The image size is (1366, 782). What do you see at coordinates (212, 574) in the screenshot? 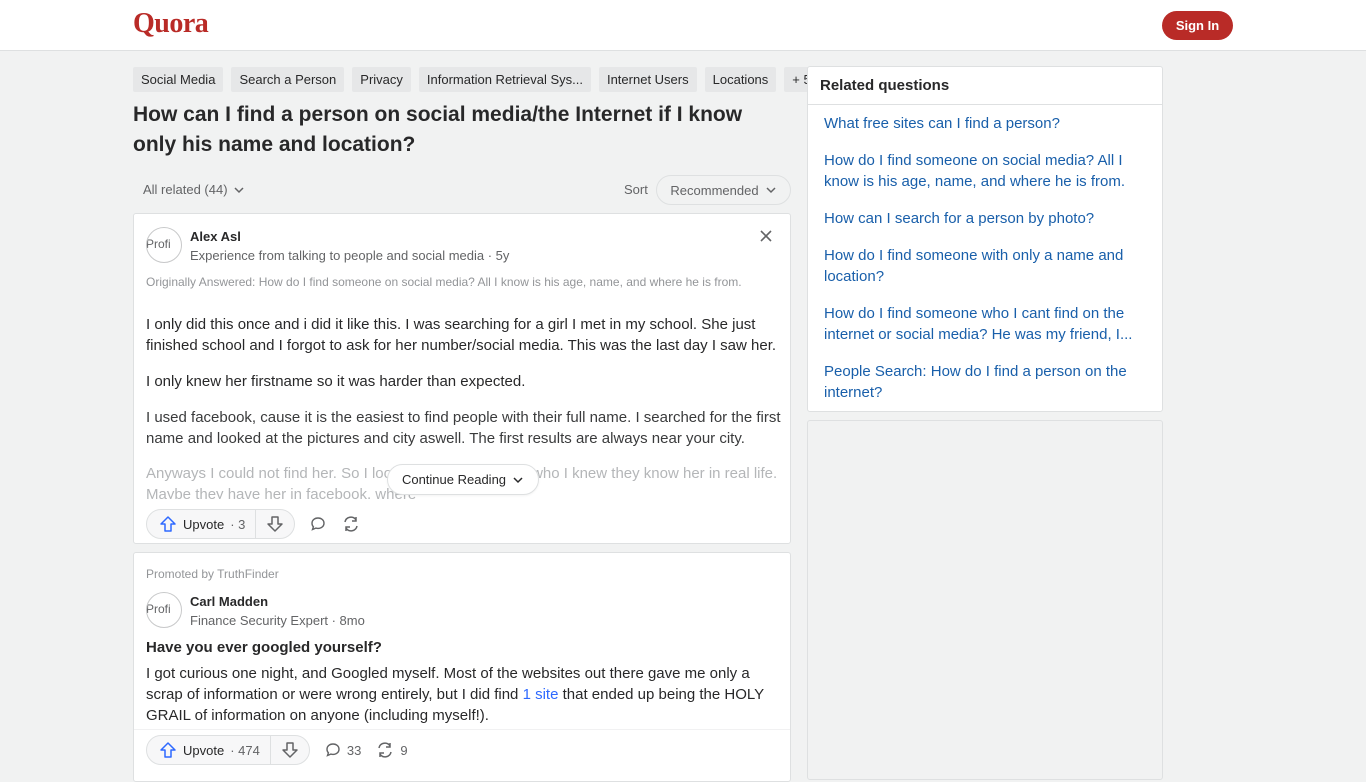
I see `promoted-by-label: Promoted by TruthFinder` at bounding box center [212, 574].